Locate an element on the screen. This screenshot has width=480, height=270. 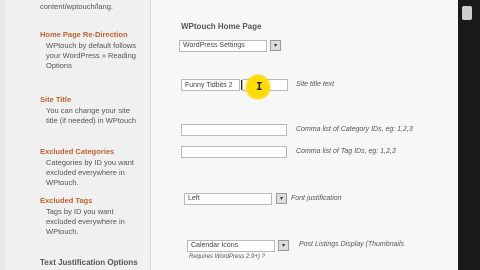
text-justification-heading: Text Justification Options is located at coordinates (89, 262).